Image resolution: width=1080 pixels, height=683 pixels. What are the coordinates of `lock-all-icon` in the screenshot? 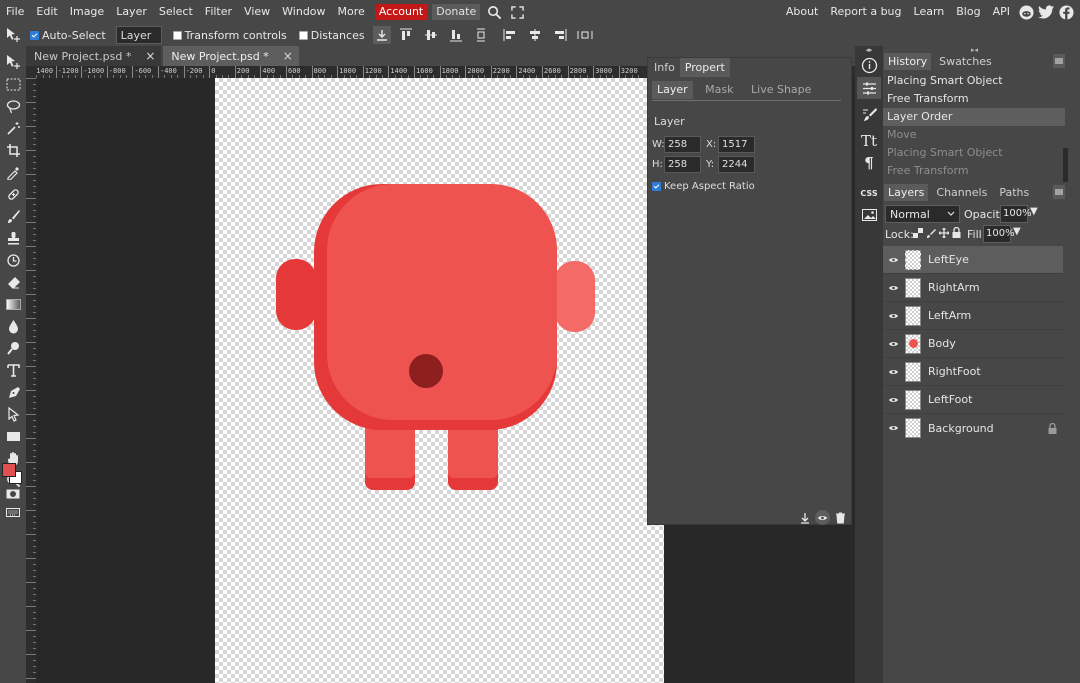 It's located at (956, 232).